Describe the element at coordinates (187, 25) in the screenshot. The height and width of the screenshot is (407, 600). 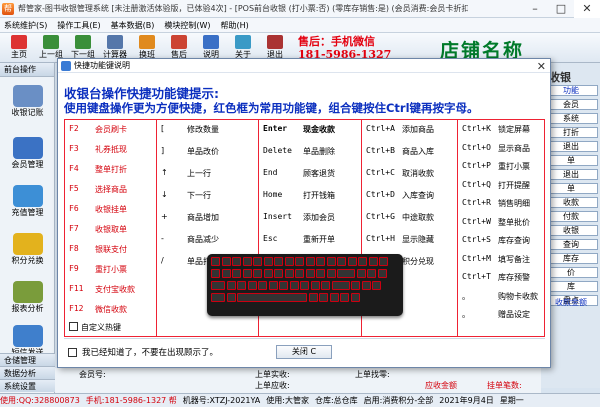
I see `menu-module: 模块控制(W)` at that location.